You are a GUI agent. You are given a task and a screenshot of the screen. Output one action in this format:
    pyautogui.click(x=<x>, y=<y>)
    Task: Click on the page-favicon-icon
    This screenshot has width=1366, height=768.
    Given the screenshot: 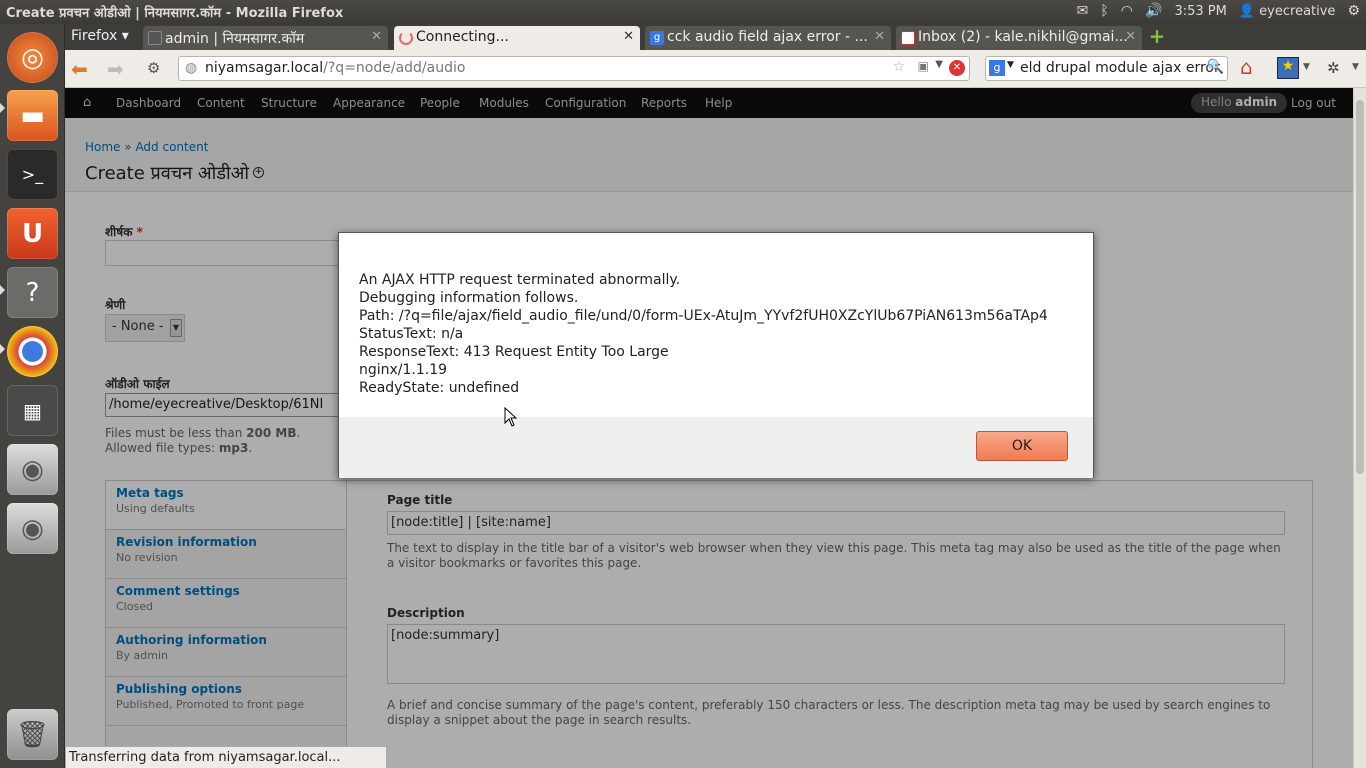 What is the action you would take?
    pyautogui.click(x=155, y=38)
    